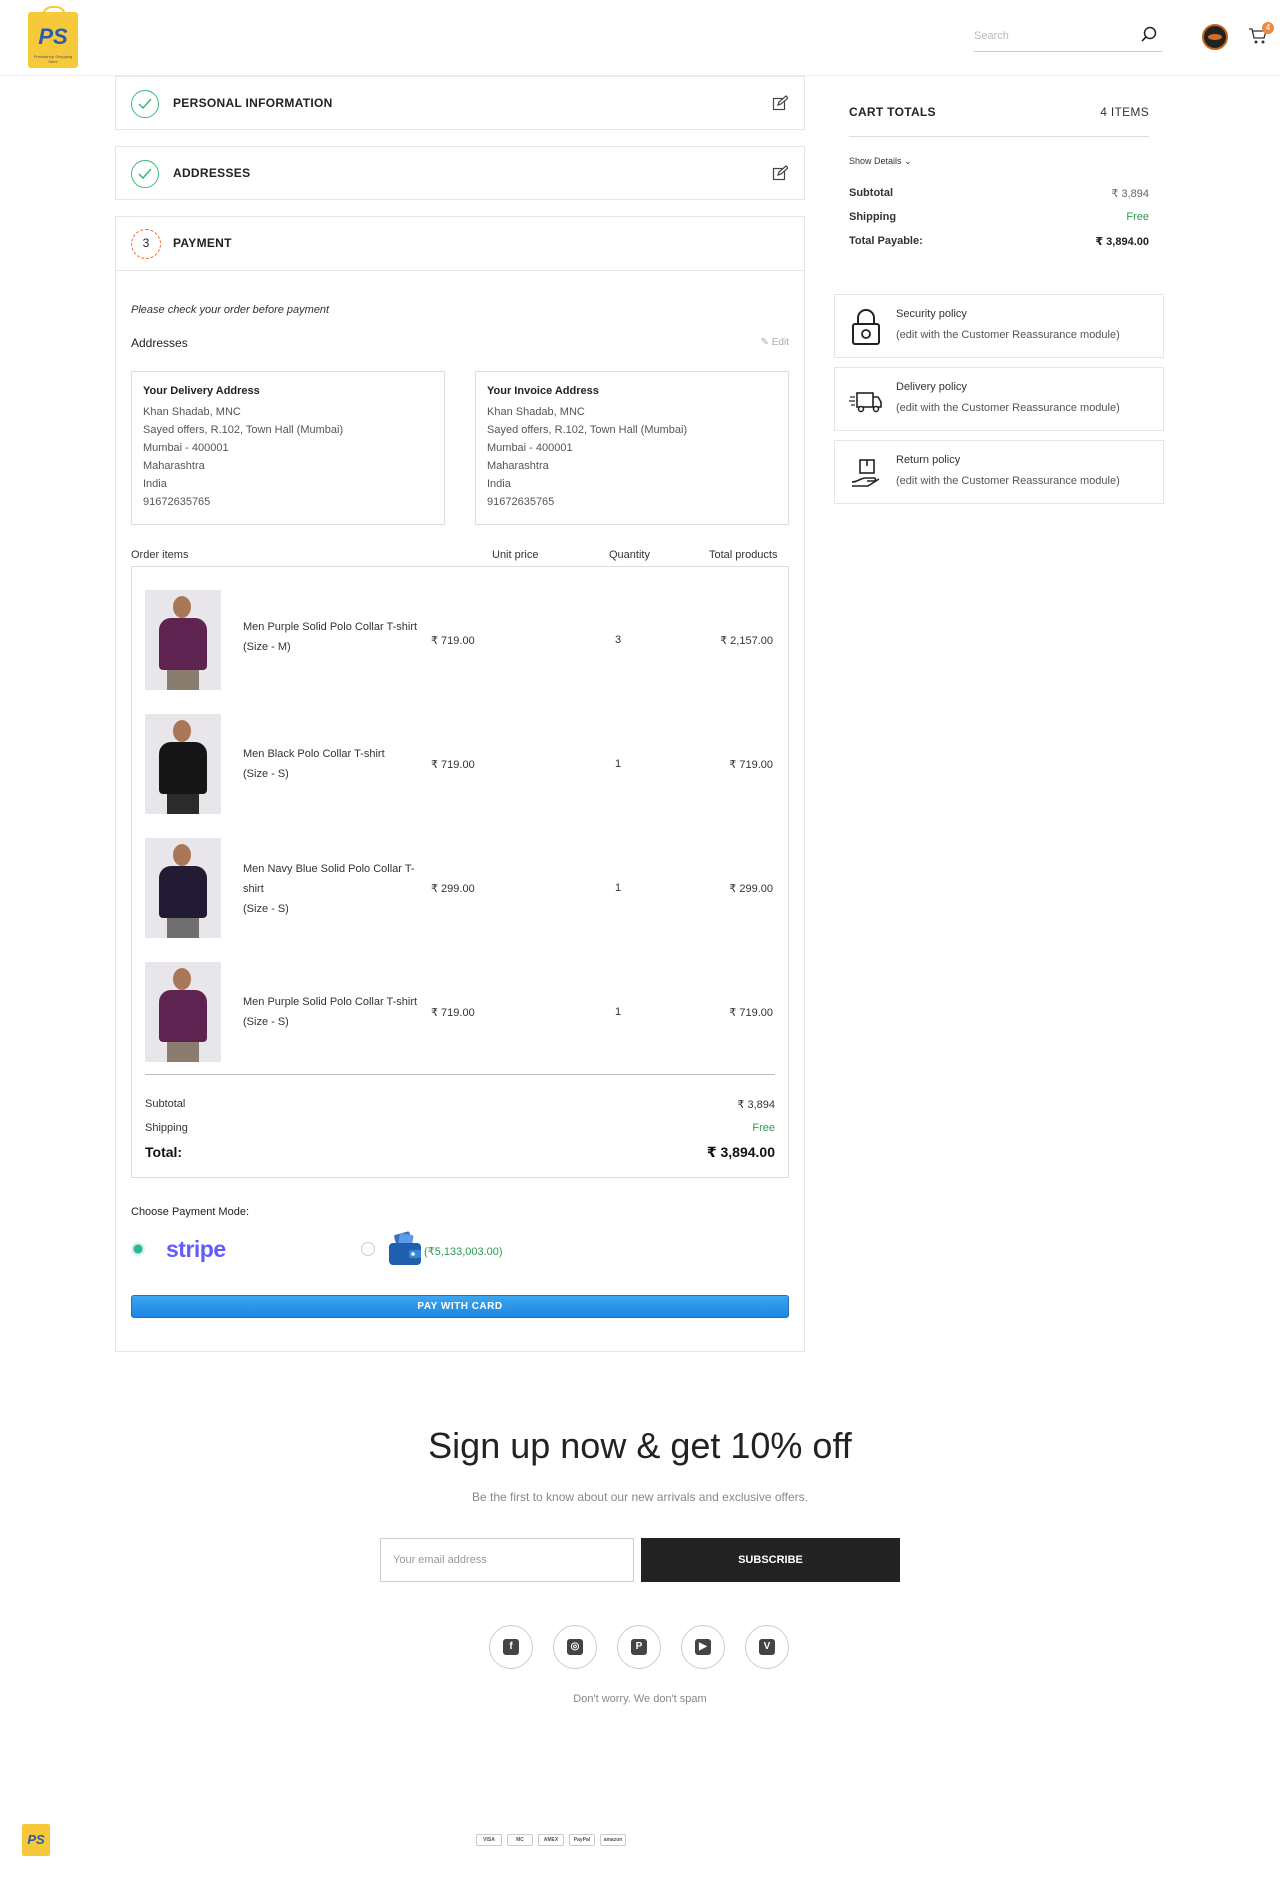 The image size is (1280, 1885). Describe the element at coordinates (703, 1647) in the screenshot. I see `youtube-link: ▶` at that location.